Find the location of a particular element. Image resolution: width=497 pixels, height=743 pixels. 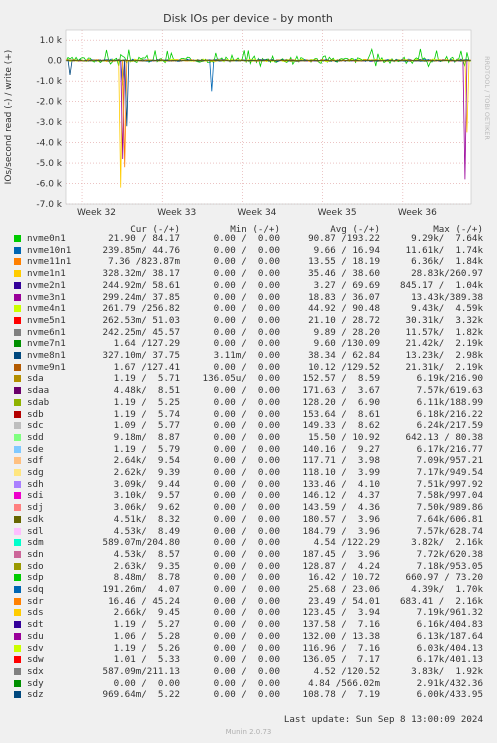

series-max: 2.91k/432.36 is located at coordinates (449, 683).